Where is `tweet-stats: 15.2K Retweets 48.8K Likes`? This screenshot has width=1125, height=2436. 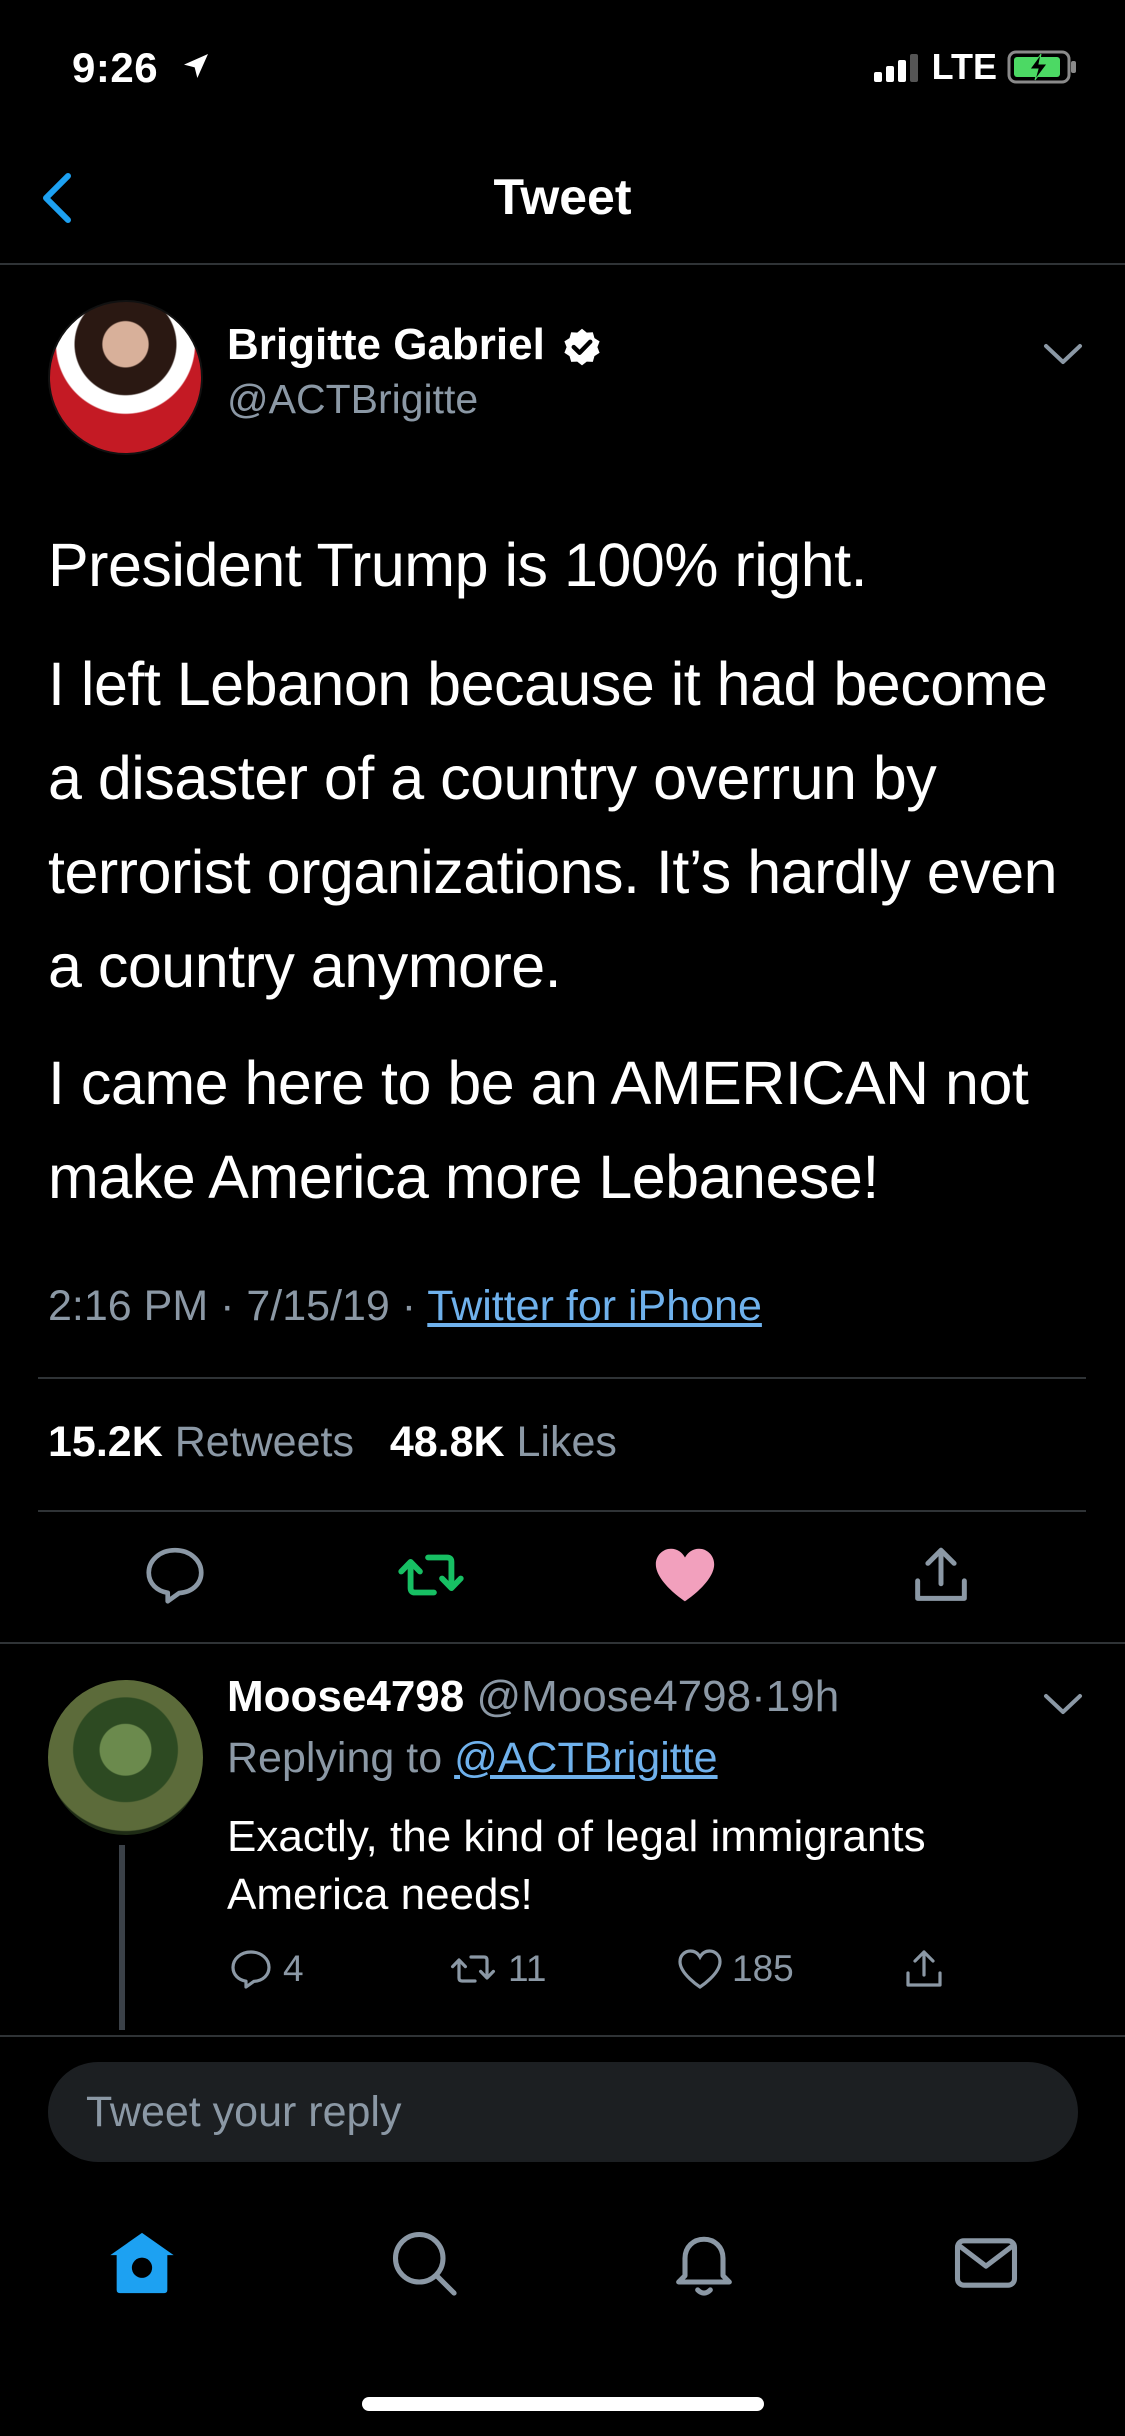
tweet-stats: 15.2K Retweets 48.8K Likes is located at coordinates (332, 1442).